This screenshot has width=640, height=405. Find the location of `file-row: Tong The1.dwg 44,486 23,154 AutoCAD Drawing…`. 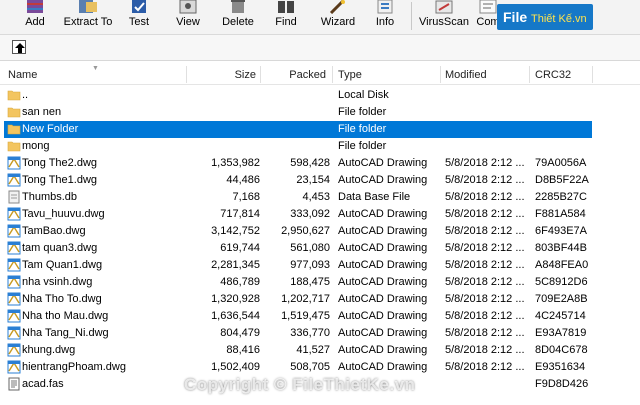

file-row: Tong The1.dwg 44,486 23,154 AutoCAD Drawing… is located at coordinates (298, 180).